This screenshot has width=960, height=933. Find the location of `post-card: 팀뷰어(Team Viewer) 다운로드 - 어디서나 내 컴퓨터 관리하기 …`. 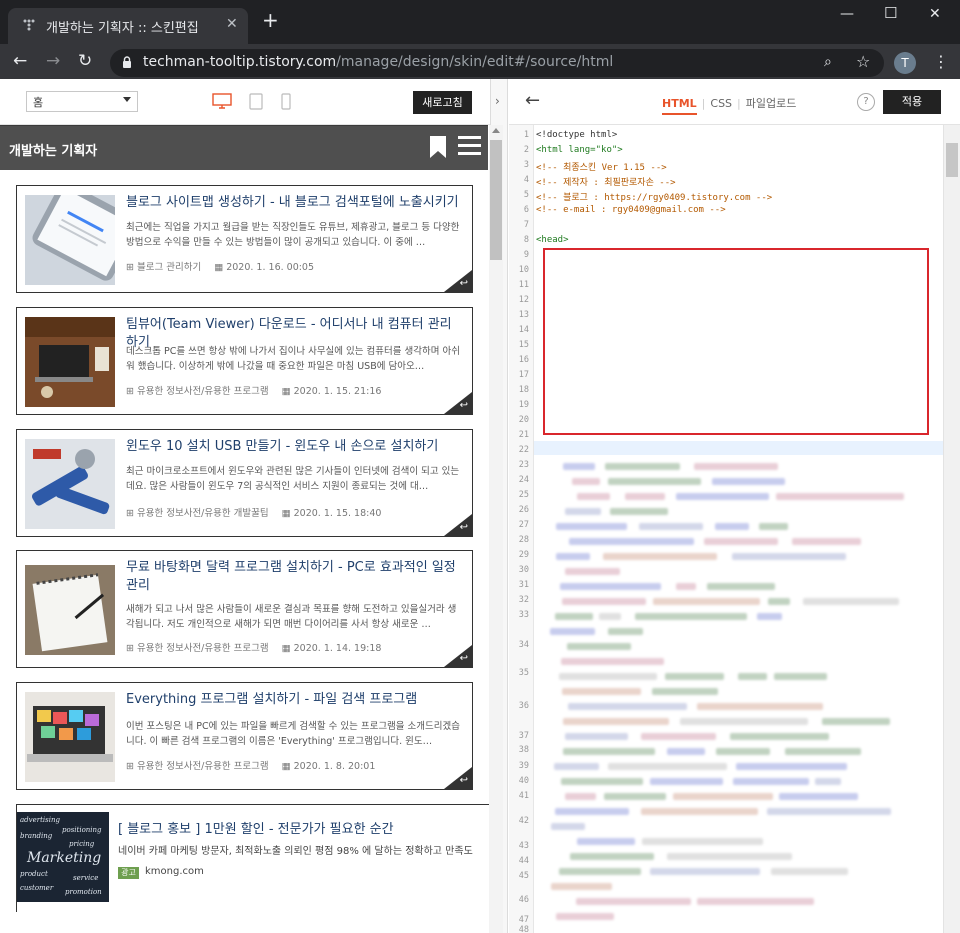

post-card: 팀뷰어(Team Viewer) 다운로드 - 어디서나 내 컴퓨터 관리하기 … is located at coordinates (244, 361).